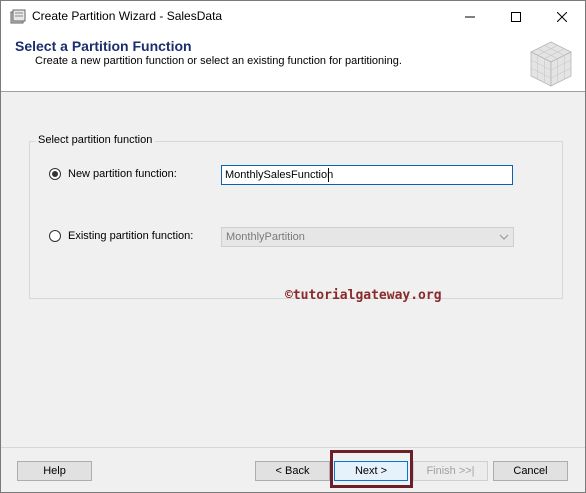 Image resolution: width=586 pixels, height=493 pixels. I want to click on back-button: < Back, so click(292, 471).